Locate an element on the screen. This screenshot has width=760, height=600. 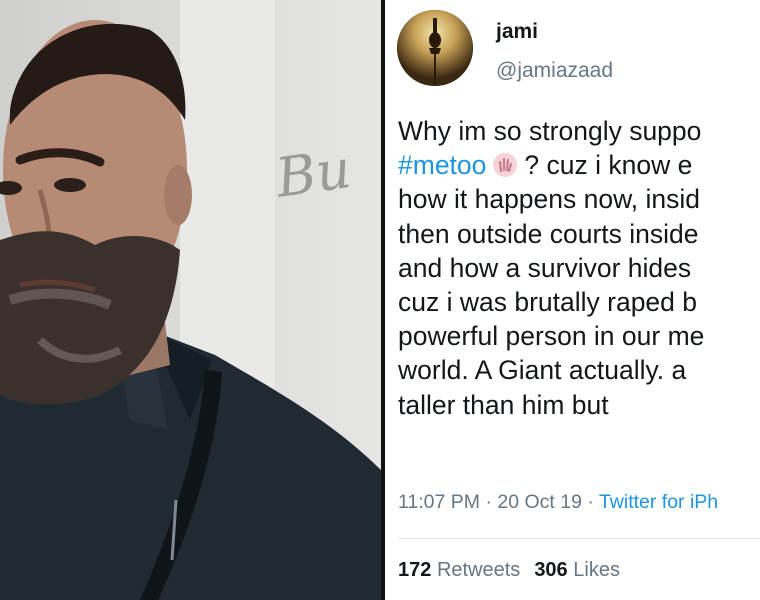
tweet-line: cuz i was brutally raped b is located at coordinates (548, 301).